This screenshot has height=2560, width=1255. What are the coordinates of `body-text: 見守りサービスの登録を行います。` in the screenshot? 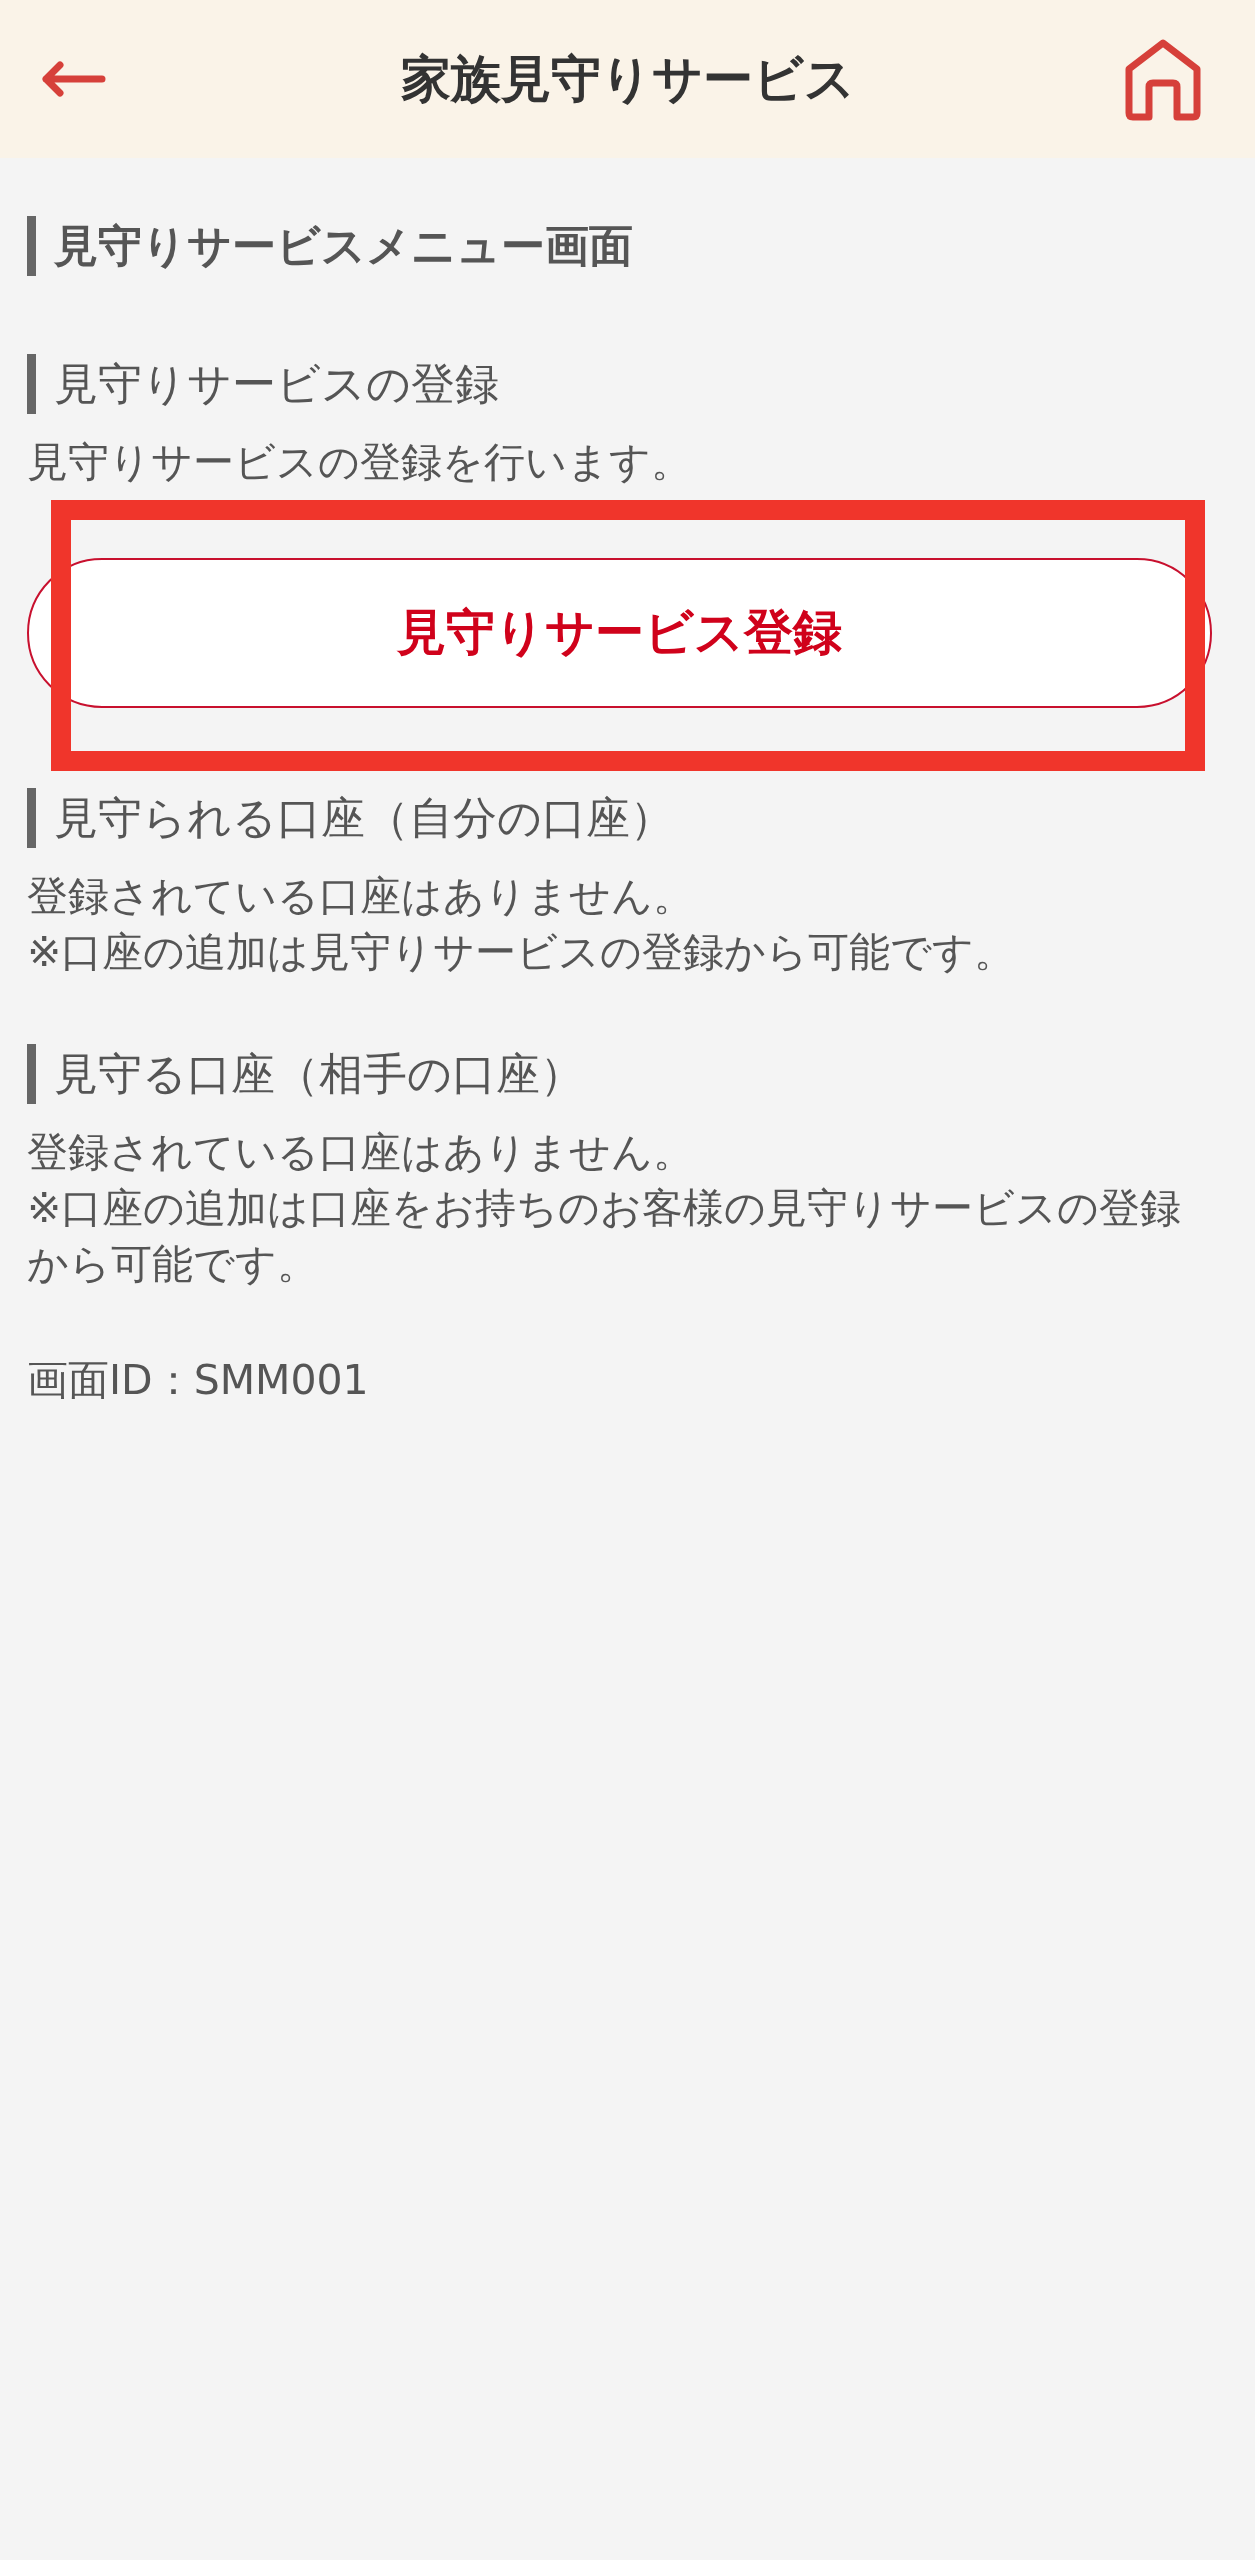 It's located at (360, 462).